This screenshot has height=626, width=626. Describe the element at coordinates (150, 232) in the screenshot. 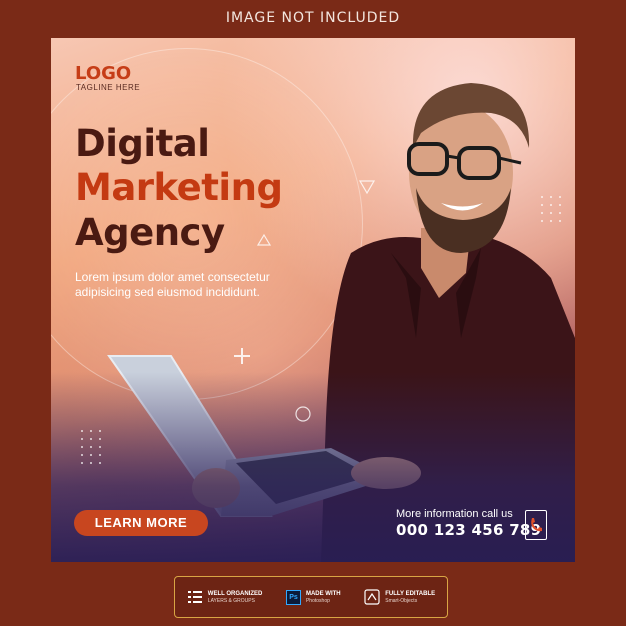

I see `headline-line-3: Agency` at that location.